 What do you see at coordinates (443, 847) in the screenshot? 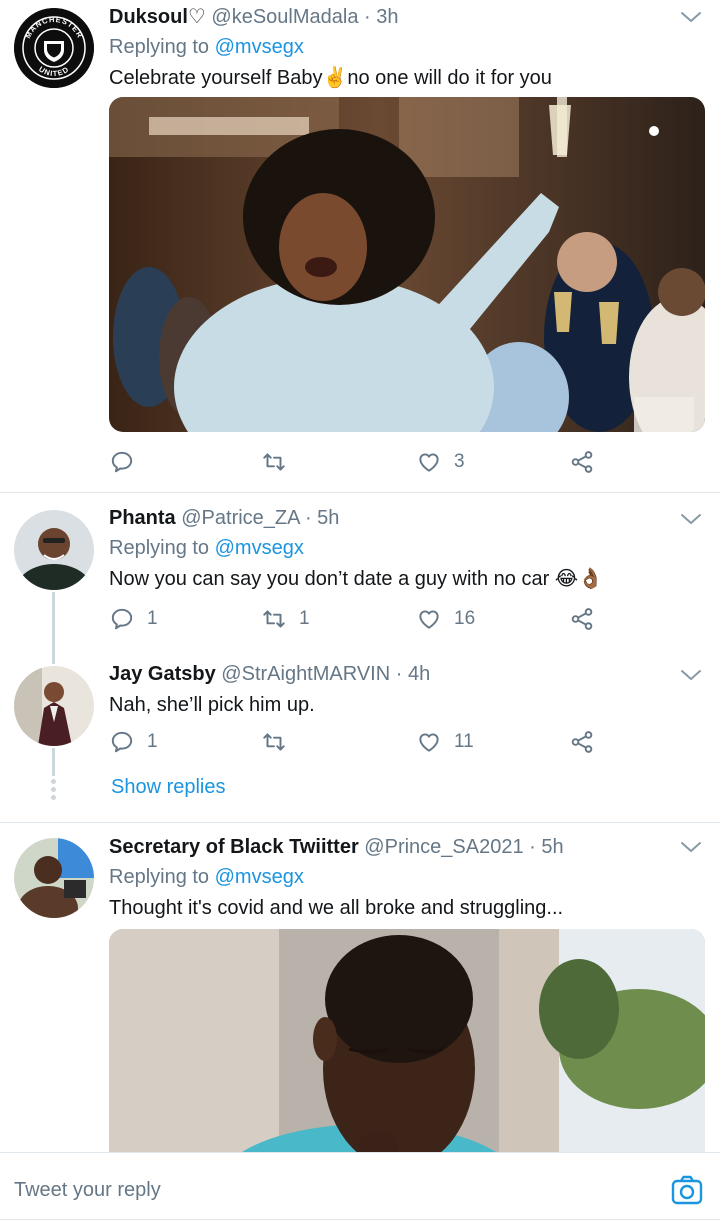
I see `user-handle: @Prince_SA2021` at bounding box center [443, 847].